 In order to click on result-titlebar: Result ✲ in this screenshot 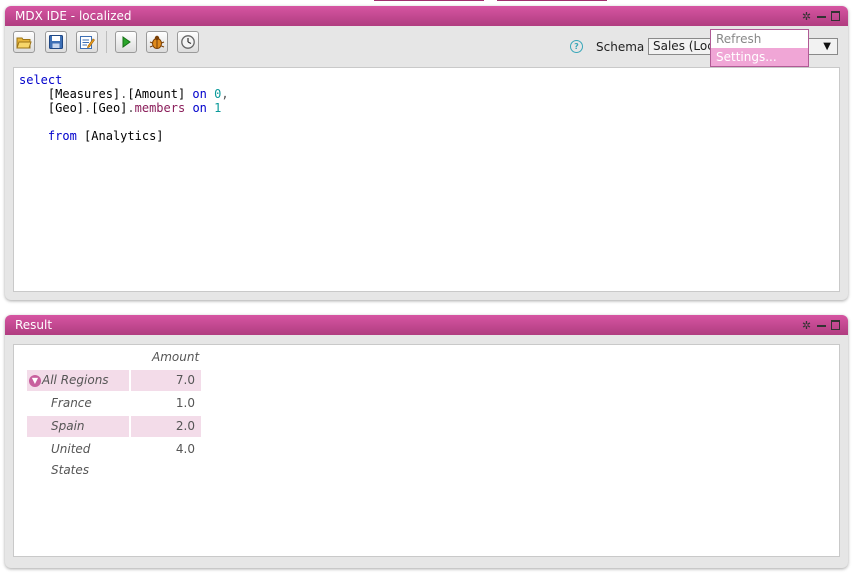, I will do `click(426, 325)`.